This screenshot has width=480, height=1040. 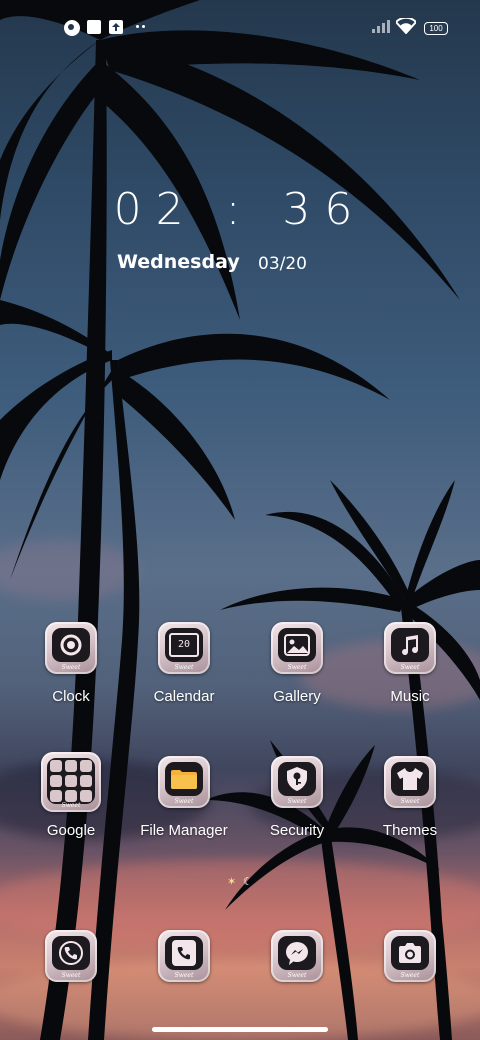 I want to click on tshirt-icon: Sweet, so click(x=410, y=782).